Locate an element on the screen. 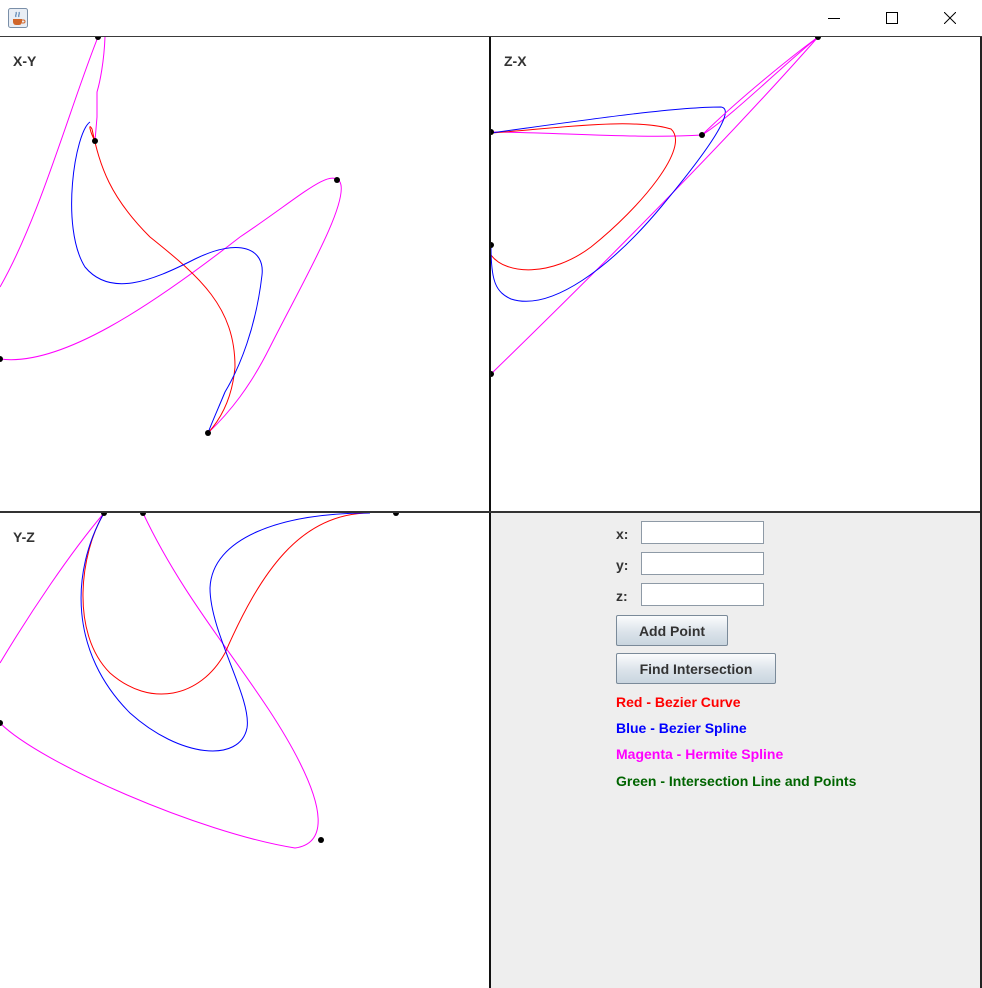 This screenshot has height=988, width=982. legend-intersection: Green - Intersection Line and Points is located at coordinates (736, 781).